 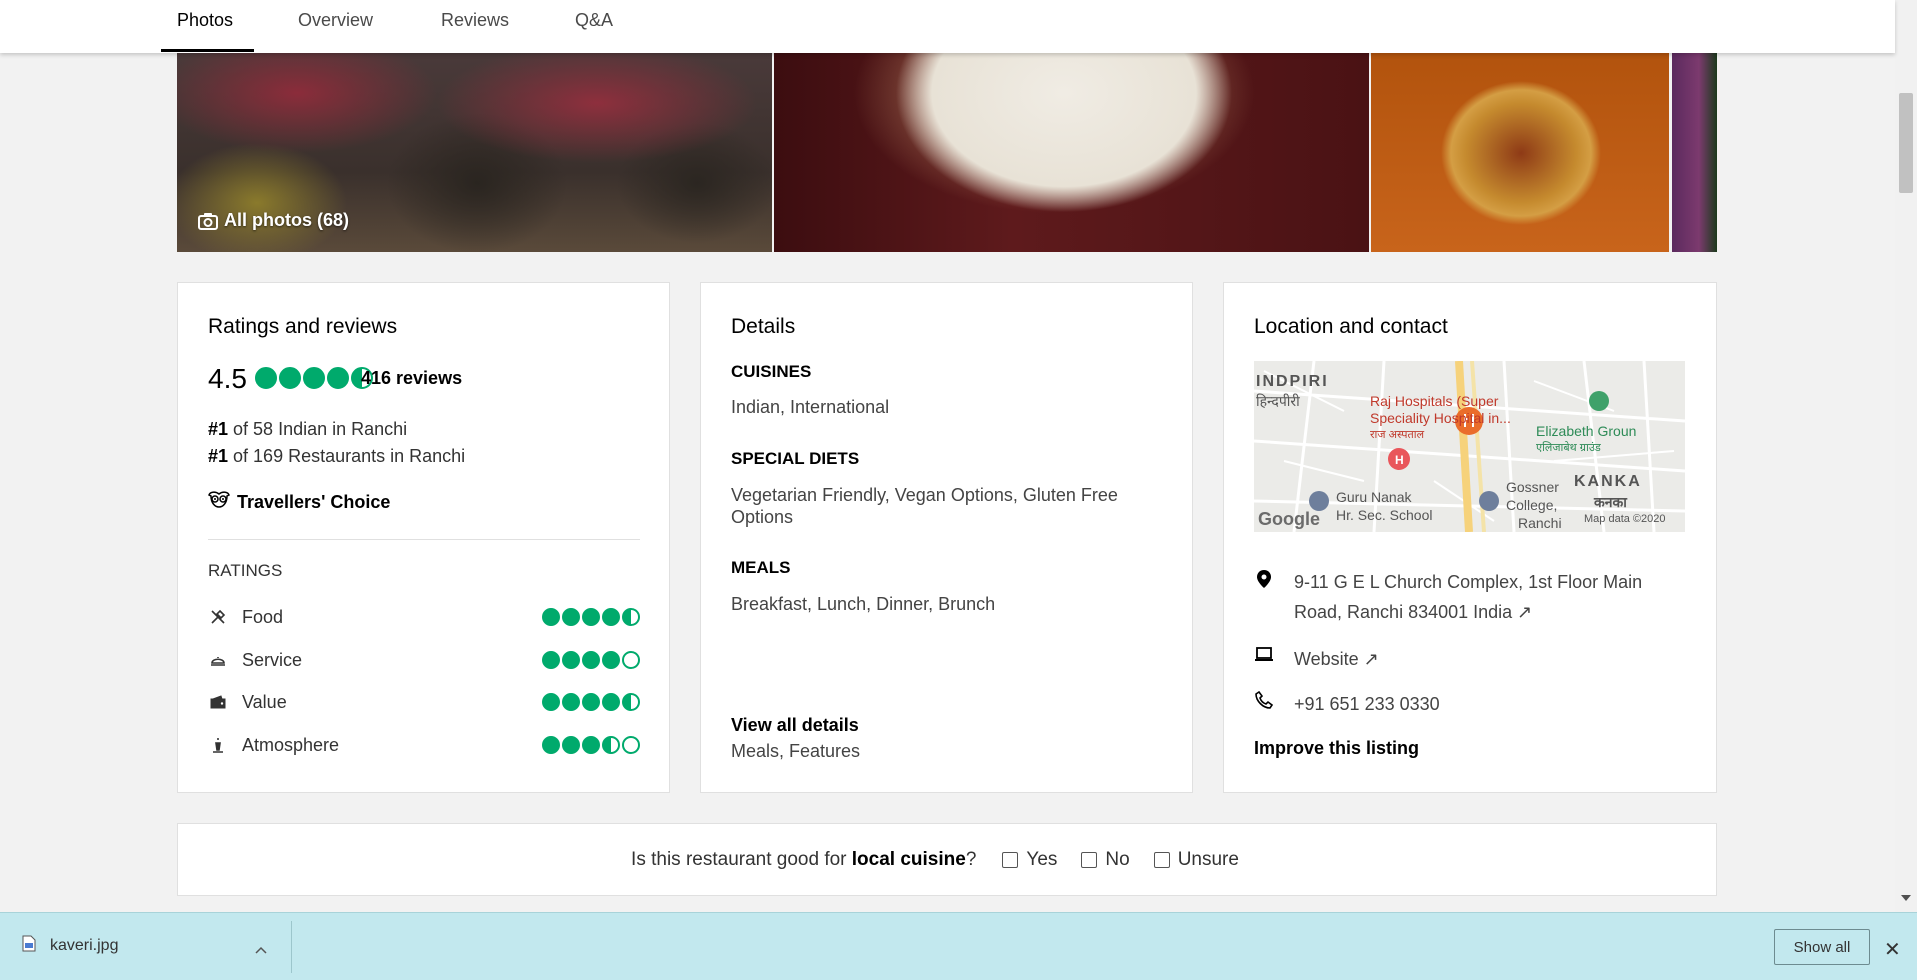 What do you see at coordinates (411, 378) in the screenshot?
I see `reviews-count-link: 416 reviews` at bounding box center [411, 378].